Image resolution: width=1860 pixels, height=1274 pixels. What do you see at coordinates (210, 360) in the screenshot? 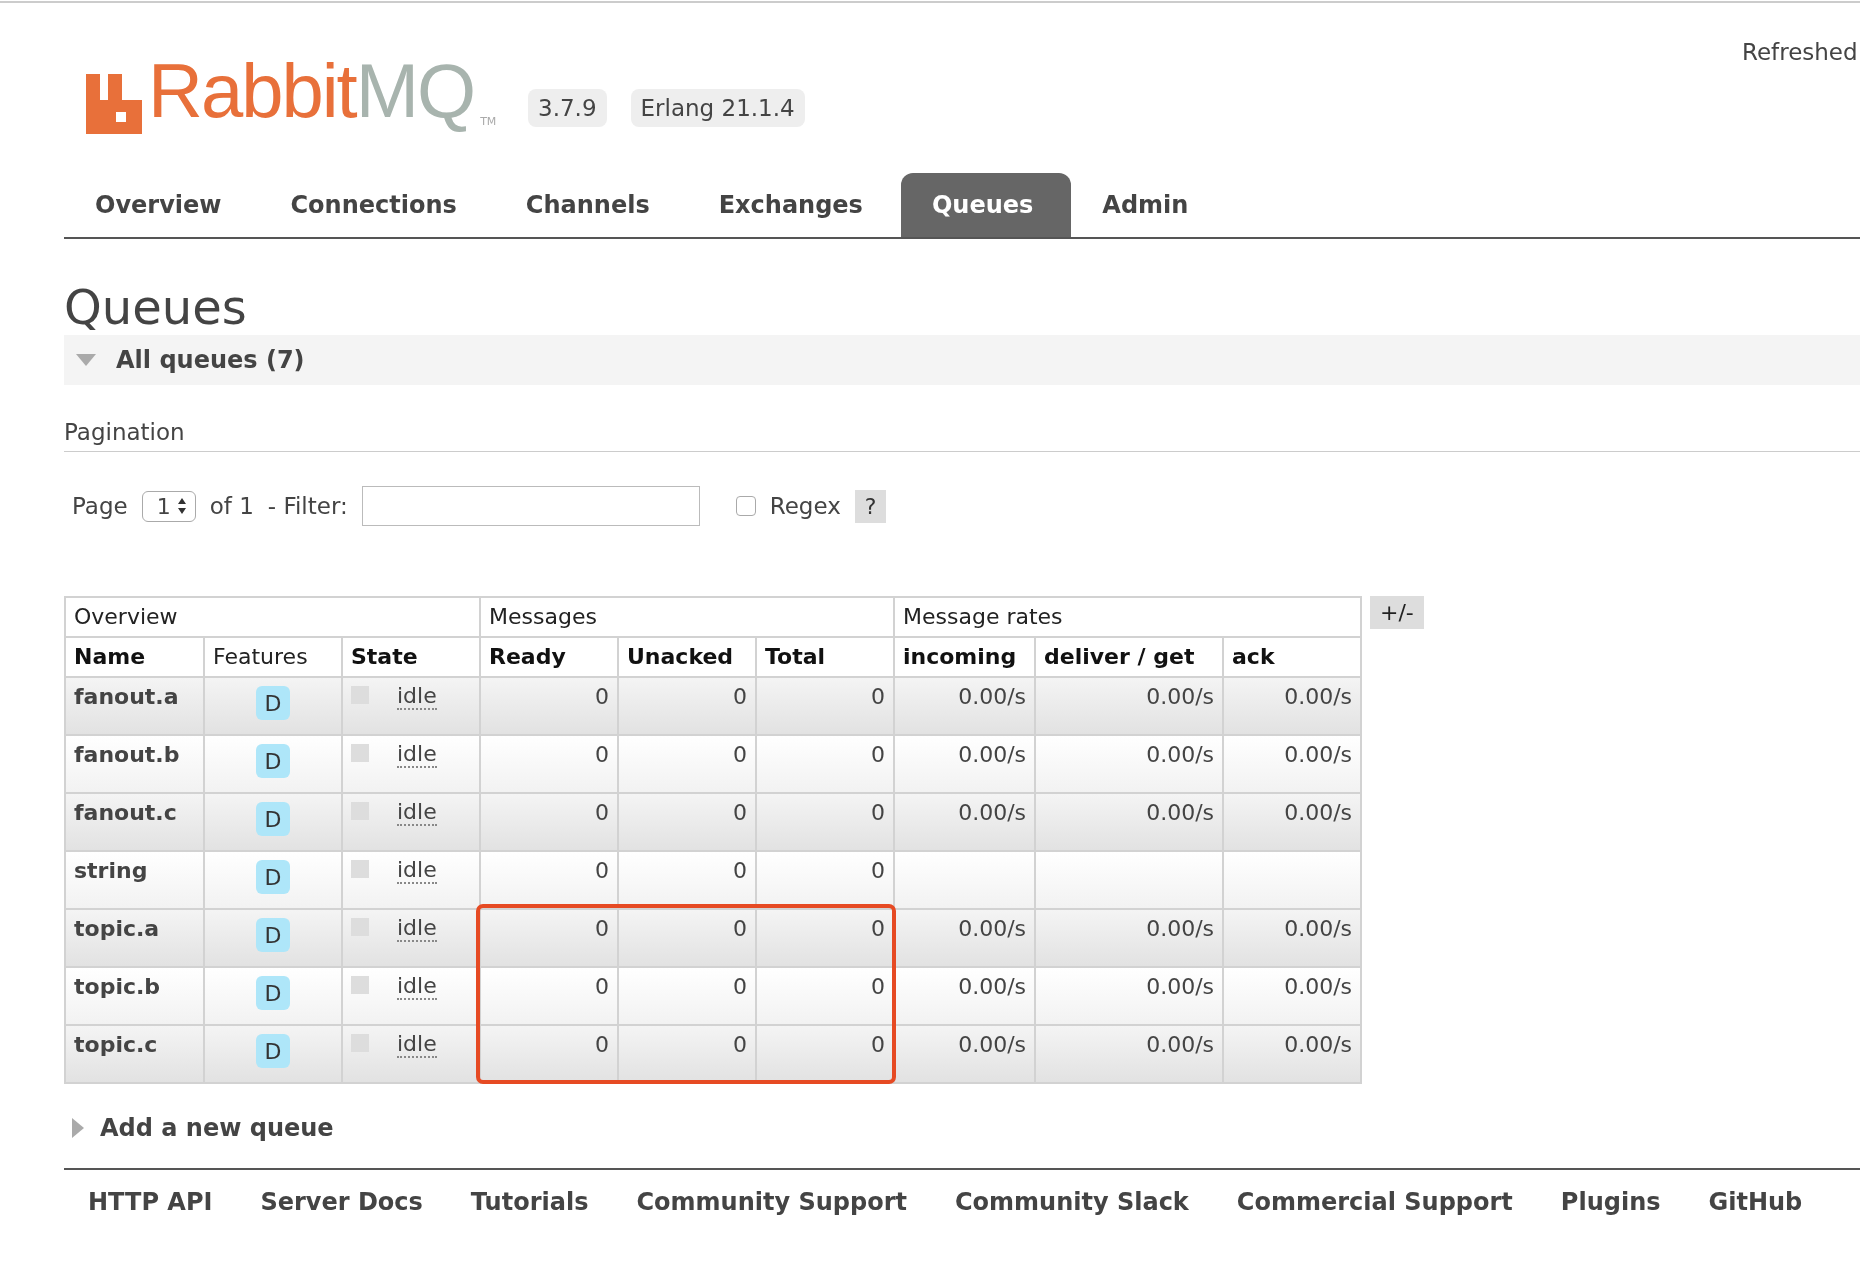
I see `section-title: All queues (7)` at bounding box center [210, 360].